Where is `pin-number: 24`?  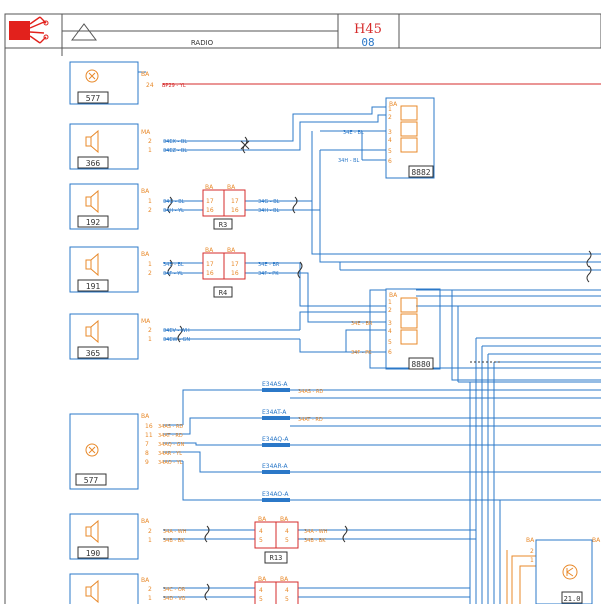
pin-number: 24 is located at coordinates (150, 85).